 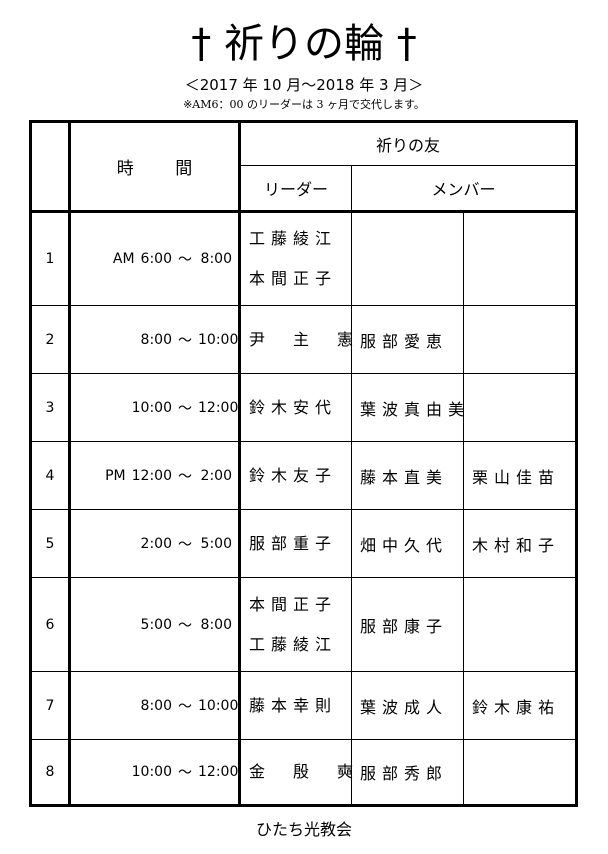 I want to click on row-number: 8, so click(x=50, y=772).